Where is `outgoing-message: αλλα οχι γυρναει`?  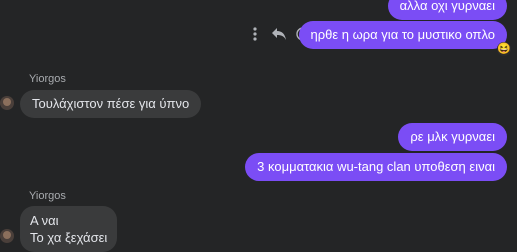 outgoing-message: αλλα οχι γυρναει is located at coordinates (447, 10).